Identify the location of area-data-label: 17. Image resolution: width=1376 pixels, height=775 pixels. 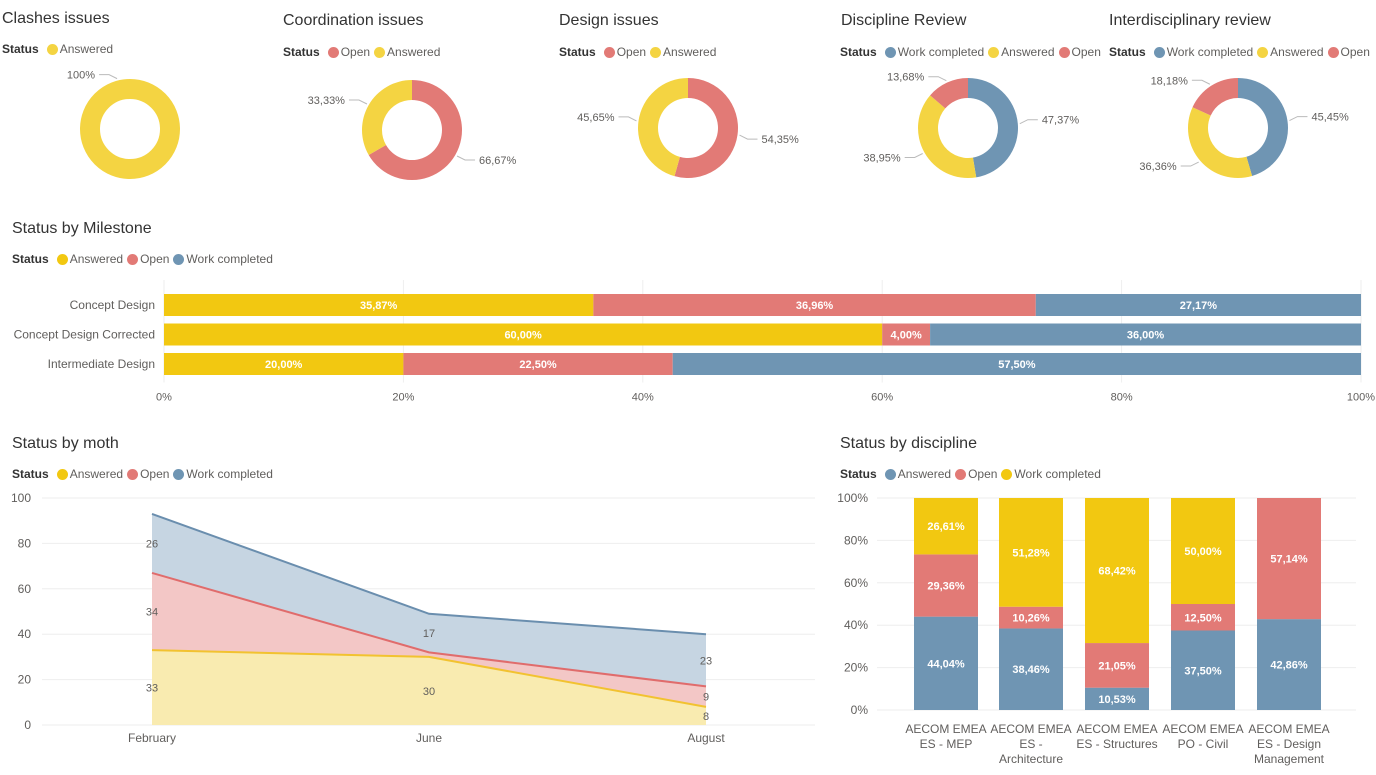
(429, 634).